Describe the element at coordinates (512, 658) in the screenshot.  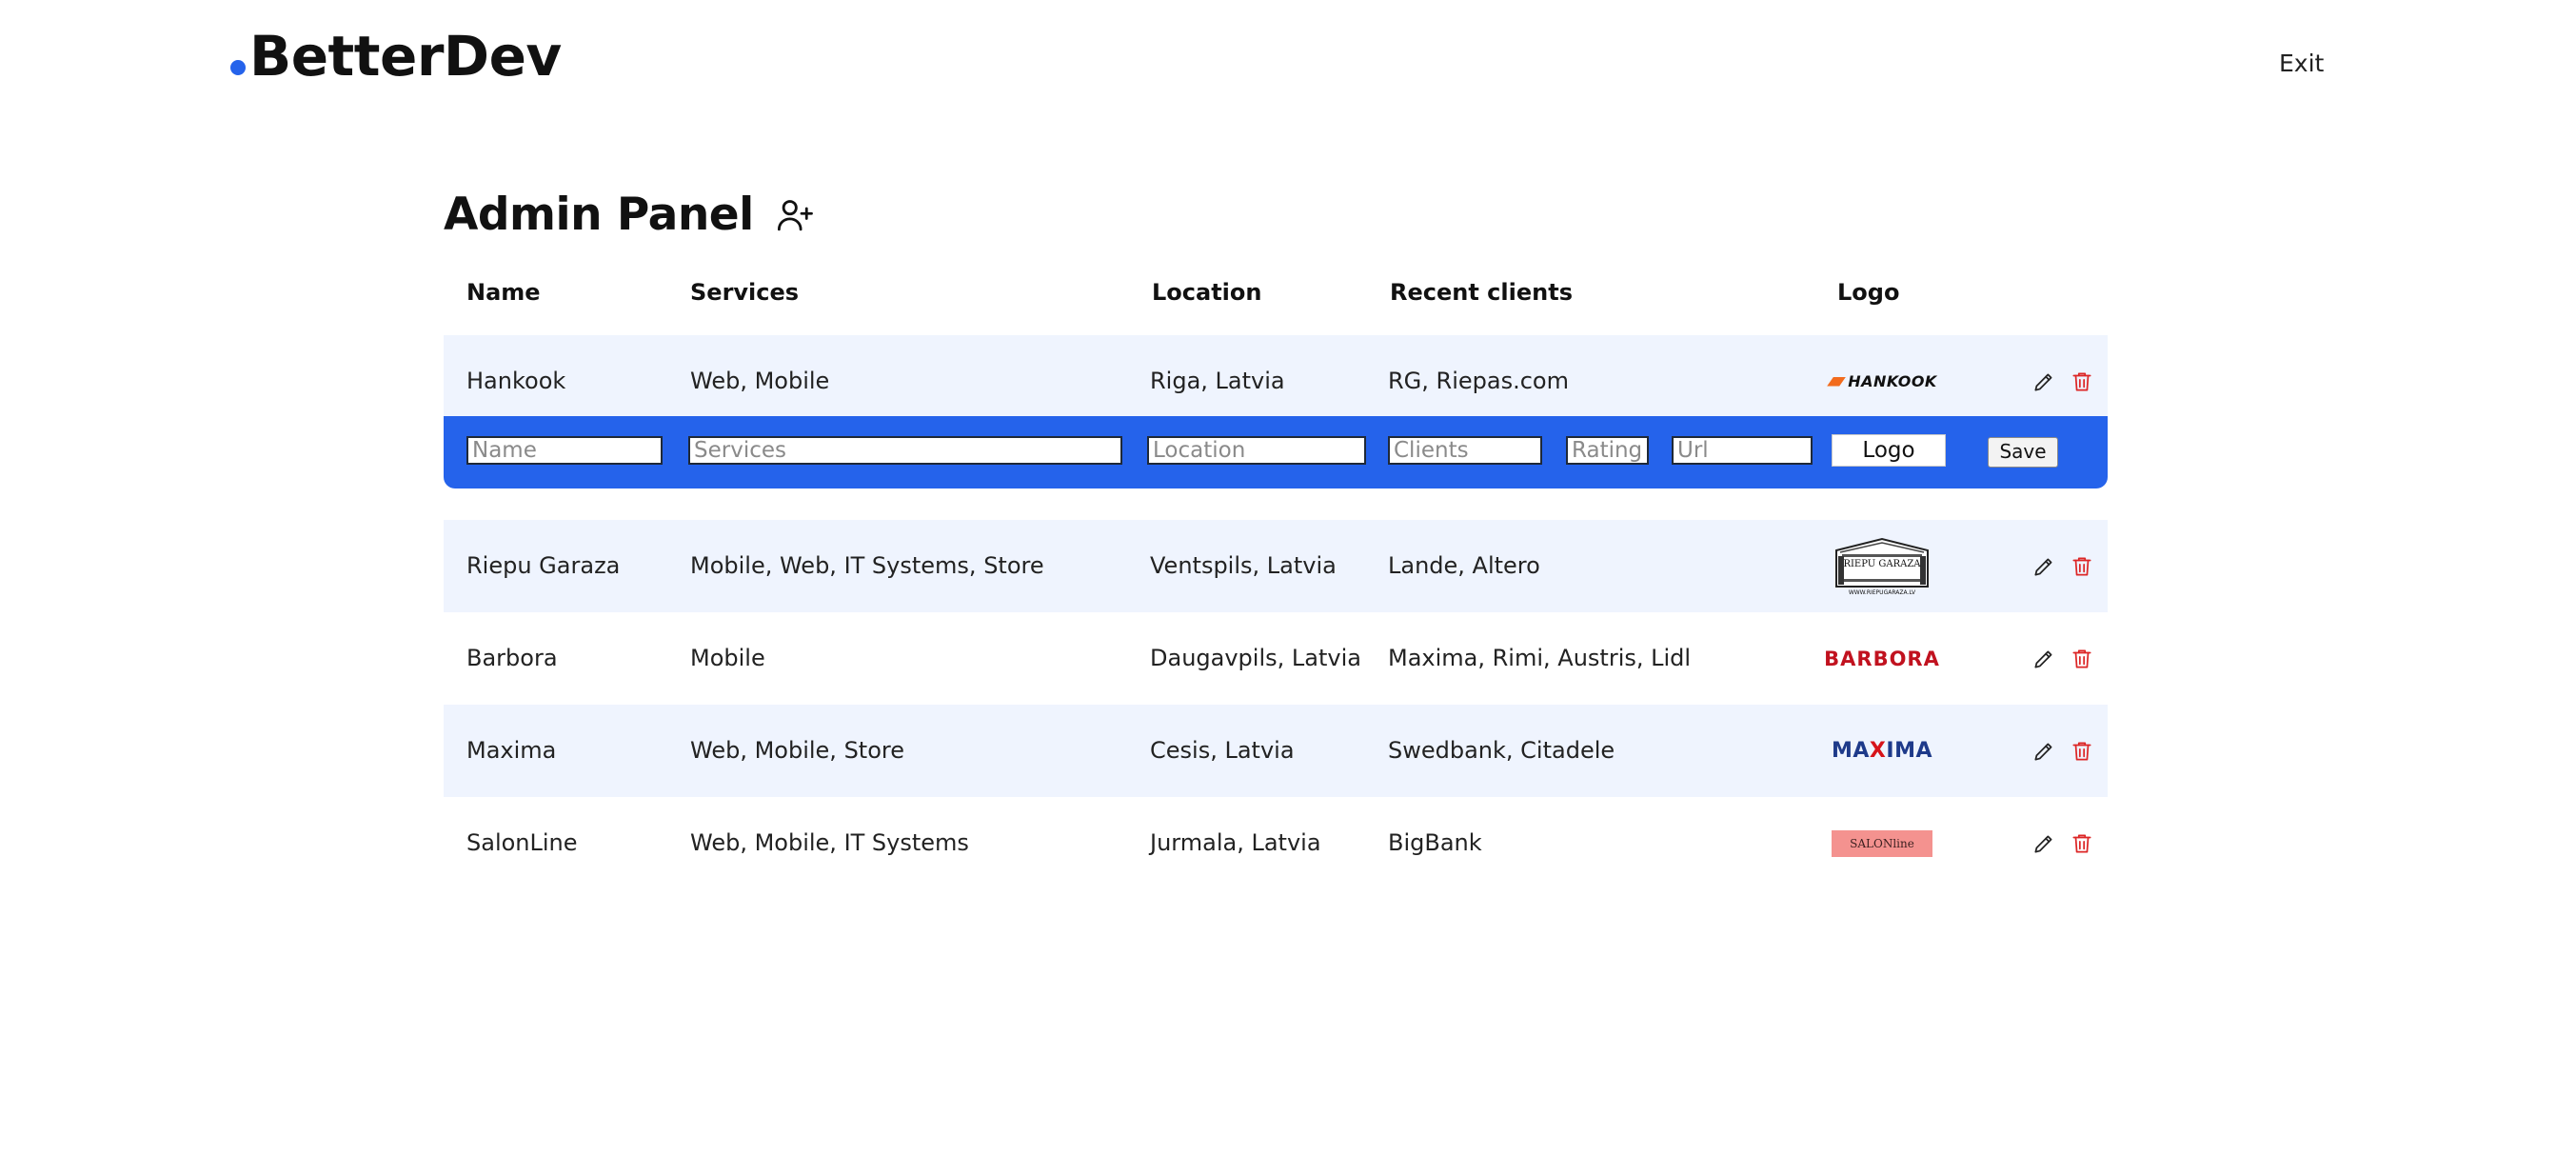
I see `cell-name: Barbora` at that location.